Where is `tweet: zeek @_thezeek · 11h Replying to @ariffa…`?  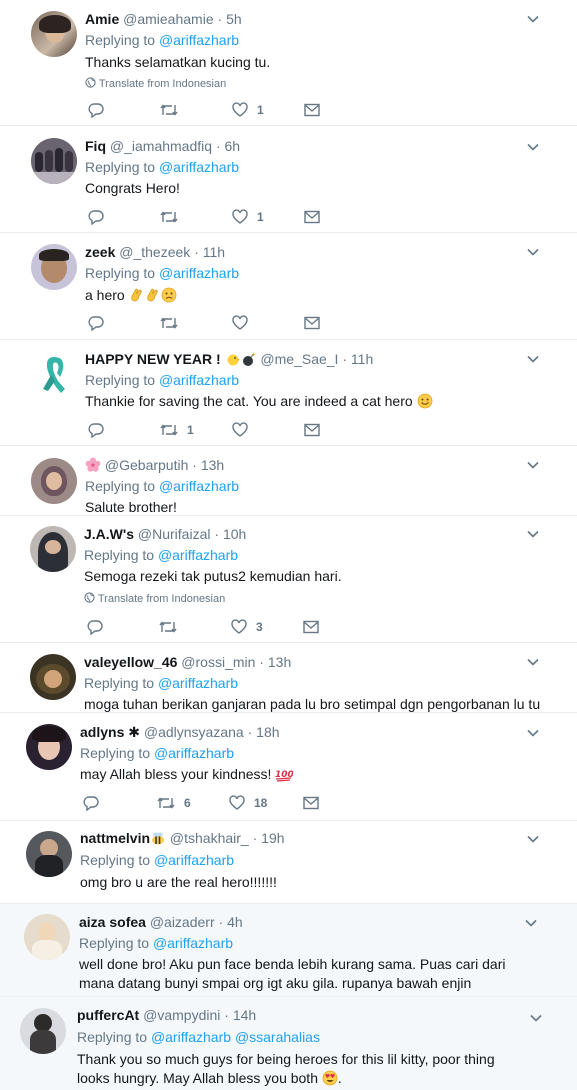
tweet: zeek @_thezeek · 11h Replying to @ariffa… is located at coordinates (288, 286).